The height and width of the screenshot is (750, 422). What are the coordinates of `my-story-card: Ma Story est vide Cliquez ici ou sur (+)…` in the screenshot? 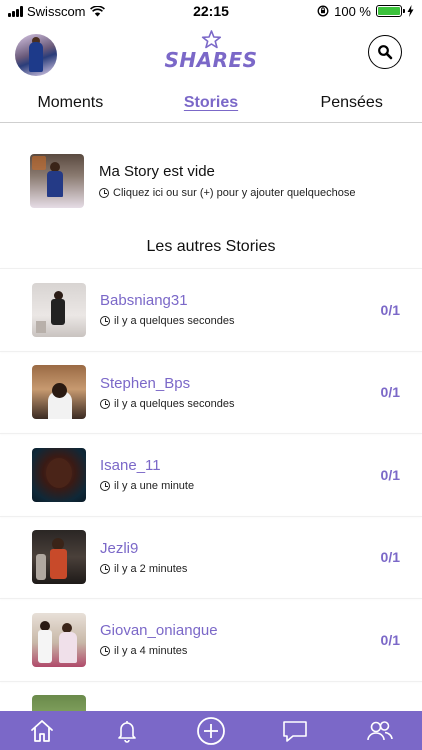 It's located at (220, 181).